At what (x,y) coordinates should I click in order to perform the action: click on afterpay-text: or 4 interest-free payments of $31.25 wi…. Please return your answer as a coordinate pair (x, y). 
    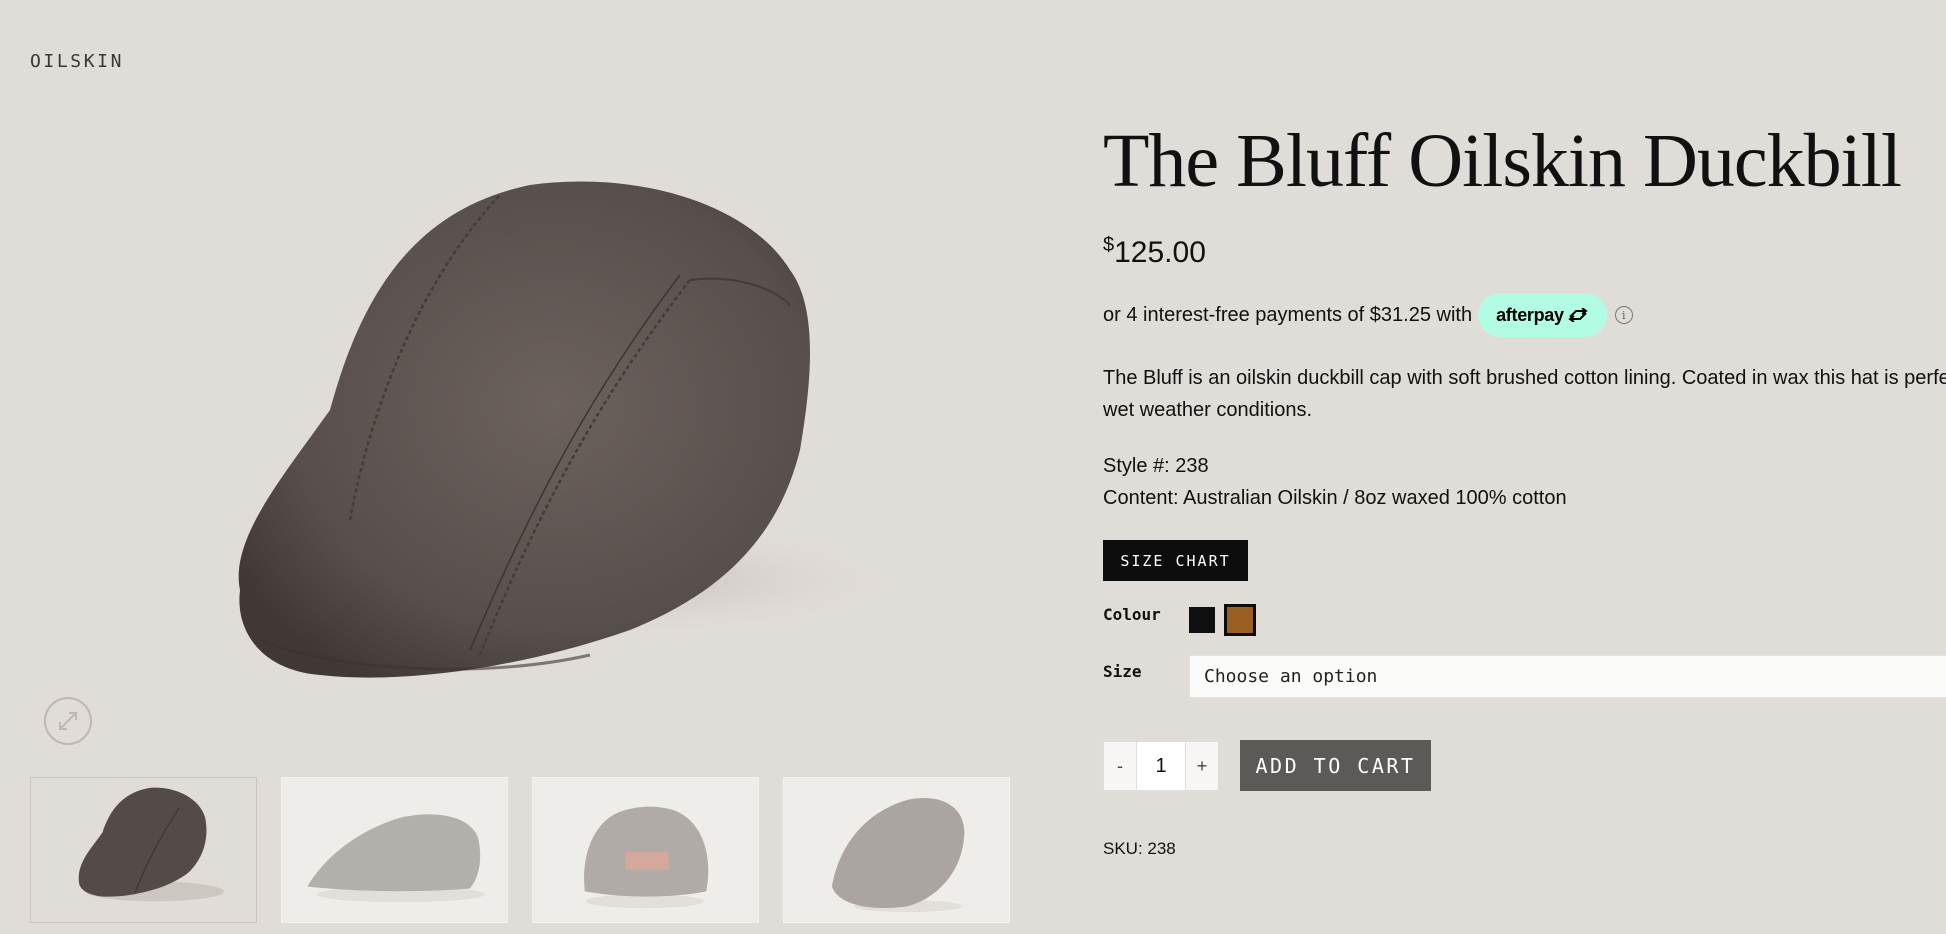
    Looking at the image, I should click on (1288, 314).